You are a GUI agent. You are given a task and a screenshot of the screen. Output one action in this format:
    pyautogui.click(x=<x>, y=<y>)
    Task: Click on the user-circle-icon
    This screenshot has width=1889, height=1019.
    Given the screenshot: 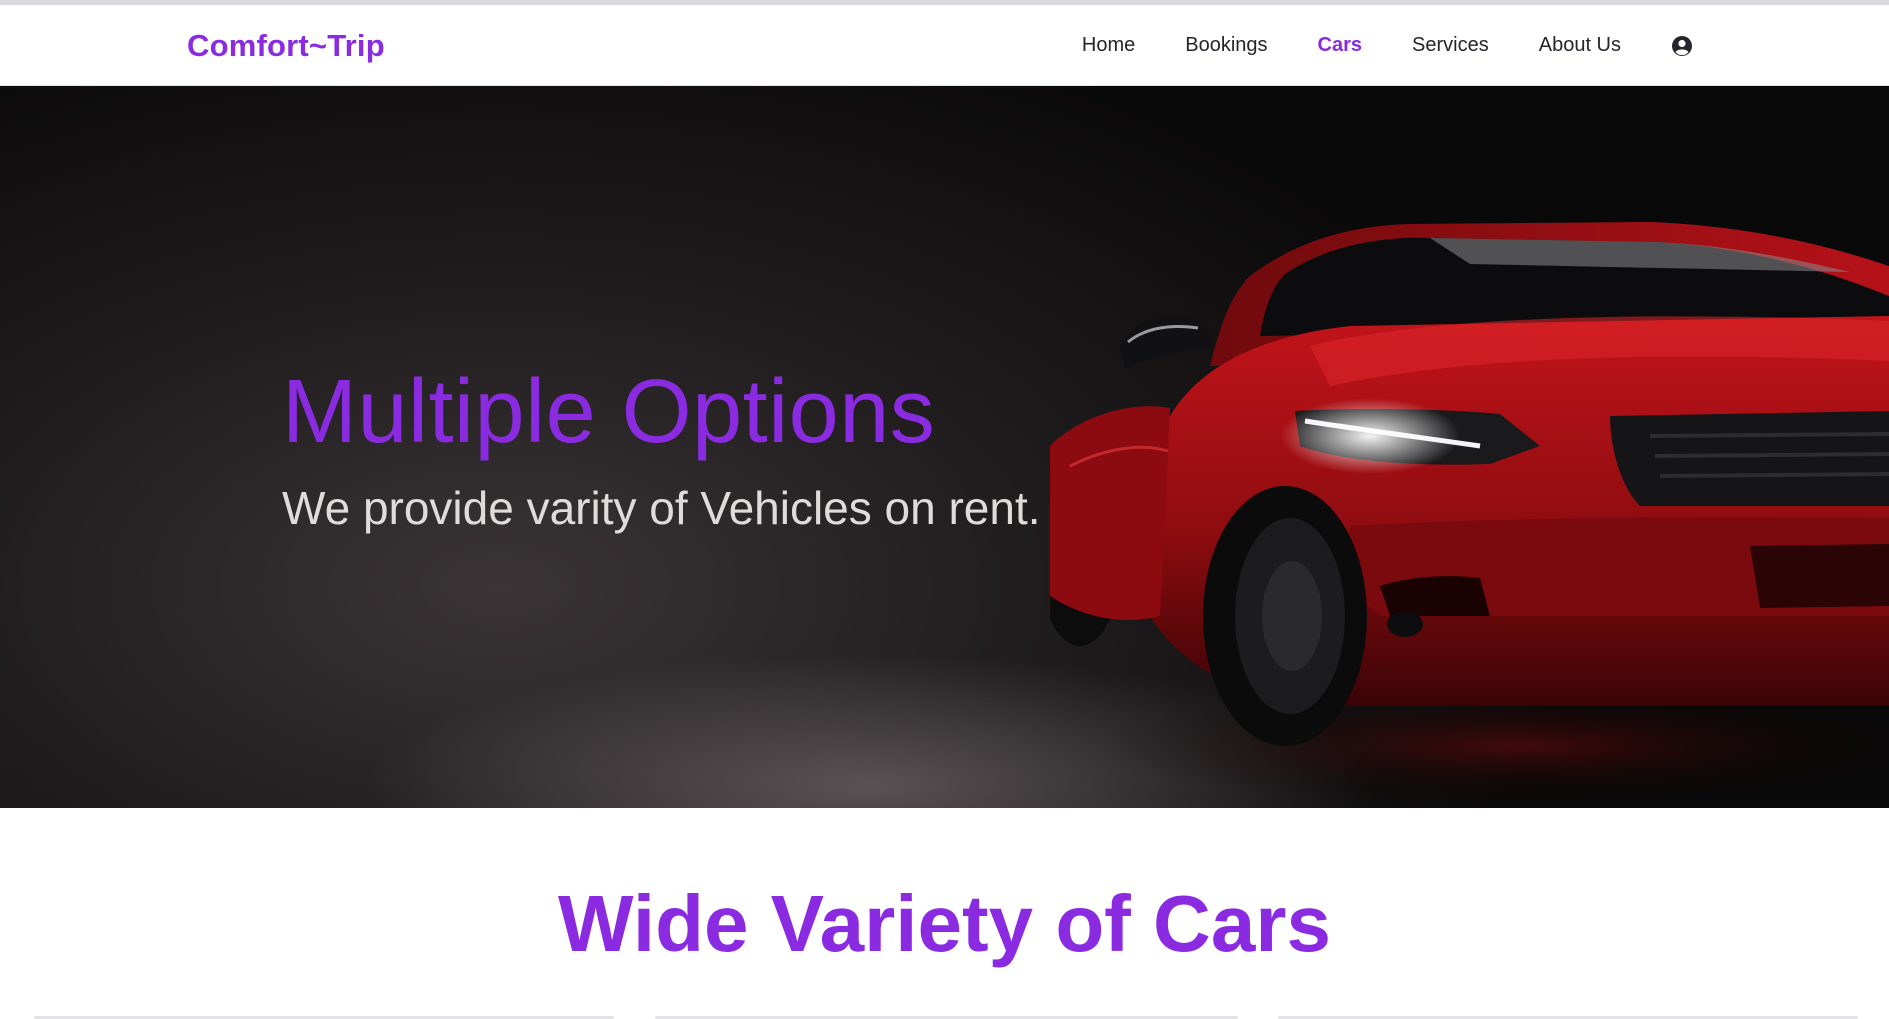 What is the action you would take?
    pyautogui.click(x=1682, y=46)
    